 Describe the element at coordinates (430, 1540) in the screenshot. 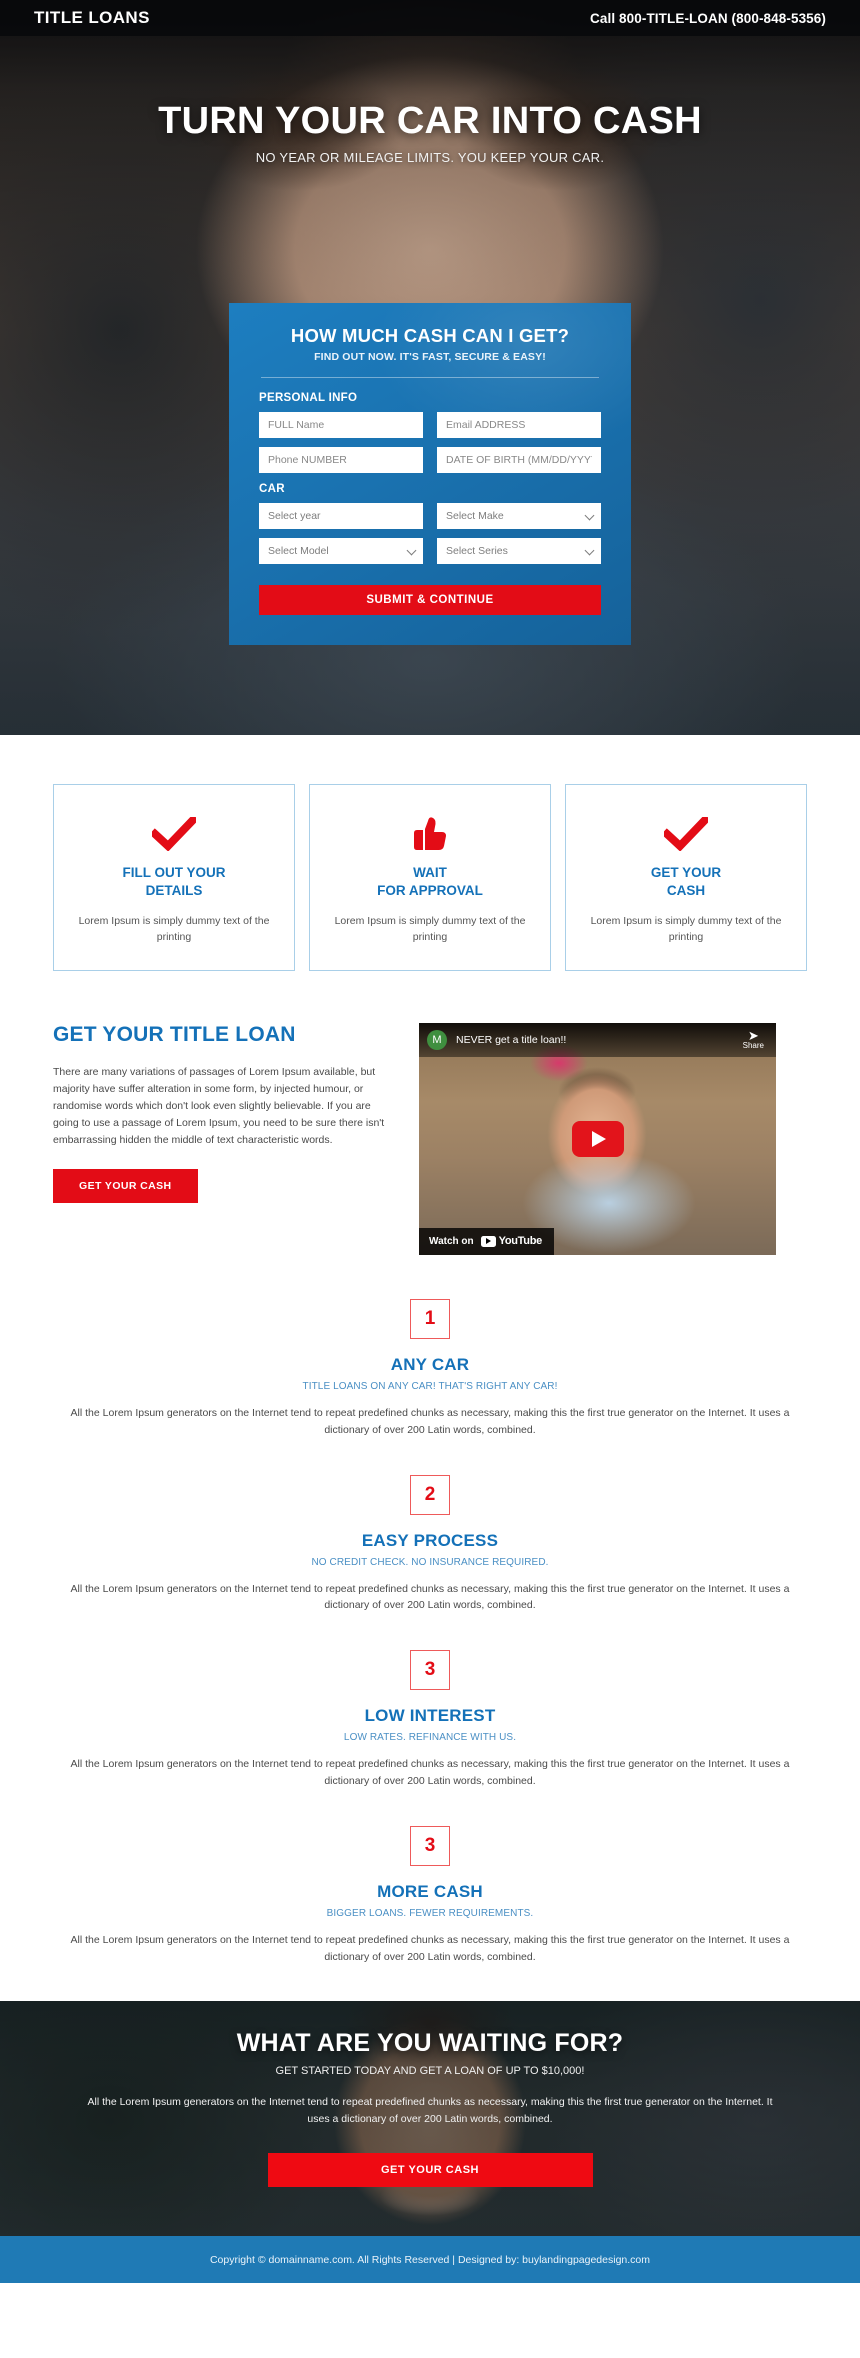

I see `feature-title: EASY PROCESS` at that location.